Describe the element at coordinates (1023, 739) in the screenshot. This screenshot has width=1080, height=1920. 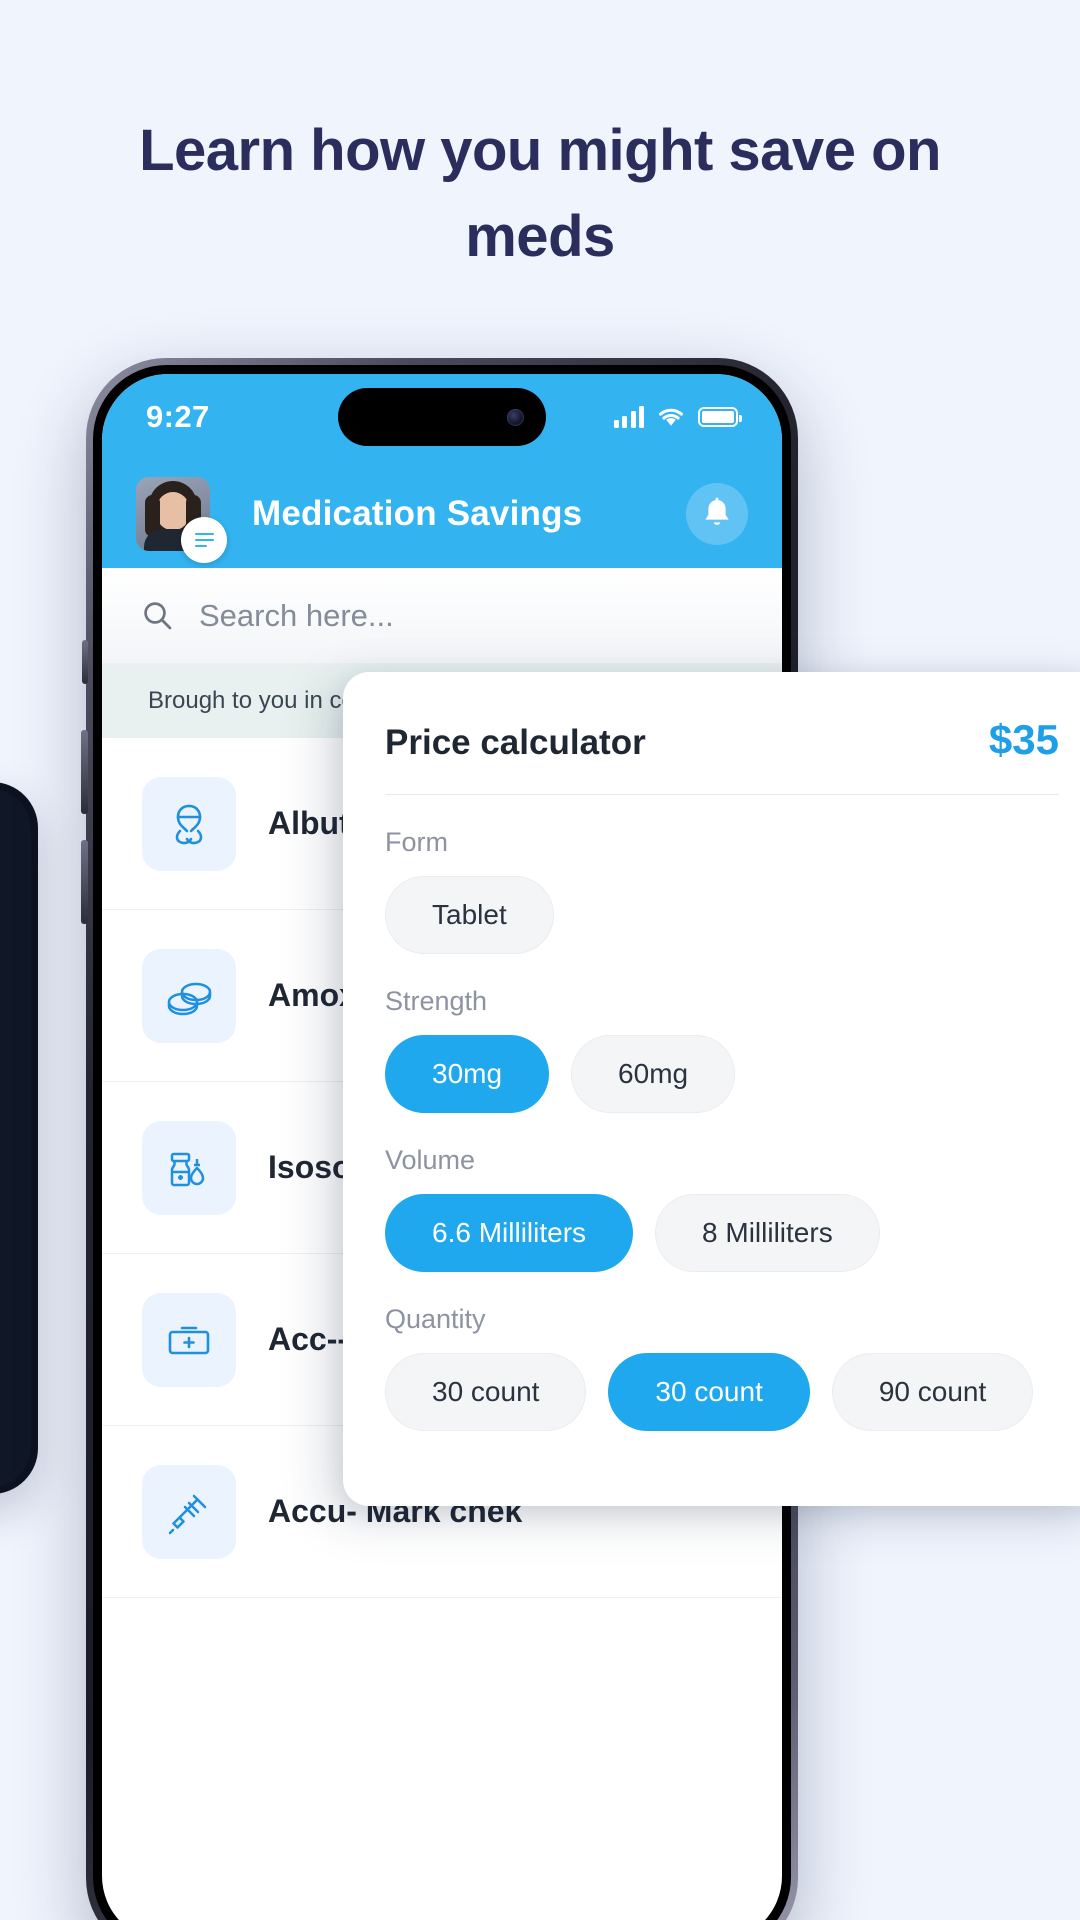
I see `price-value: $35` at that location.